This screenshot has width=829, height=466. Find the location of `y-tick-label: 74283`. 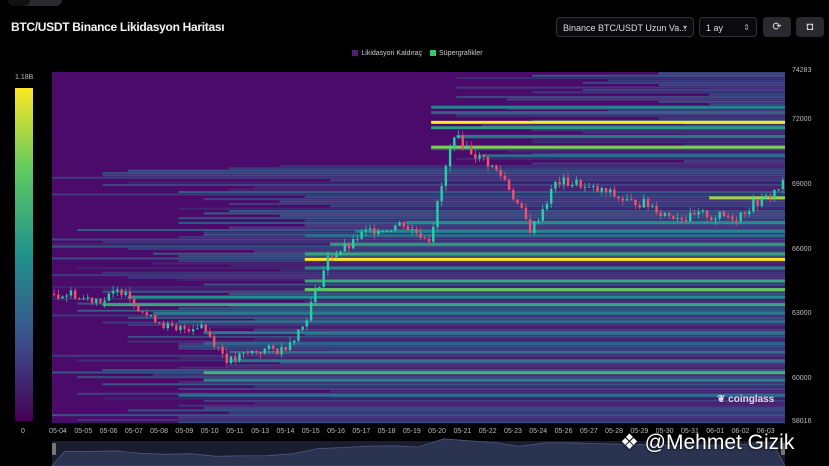

y-tick-label: 74283 is located at coordinates (802, 70).